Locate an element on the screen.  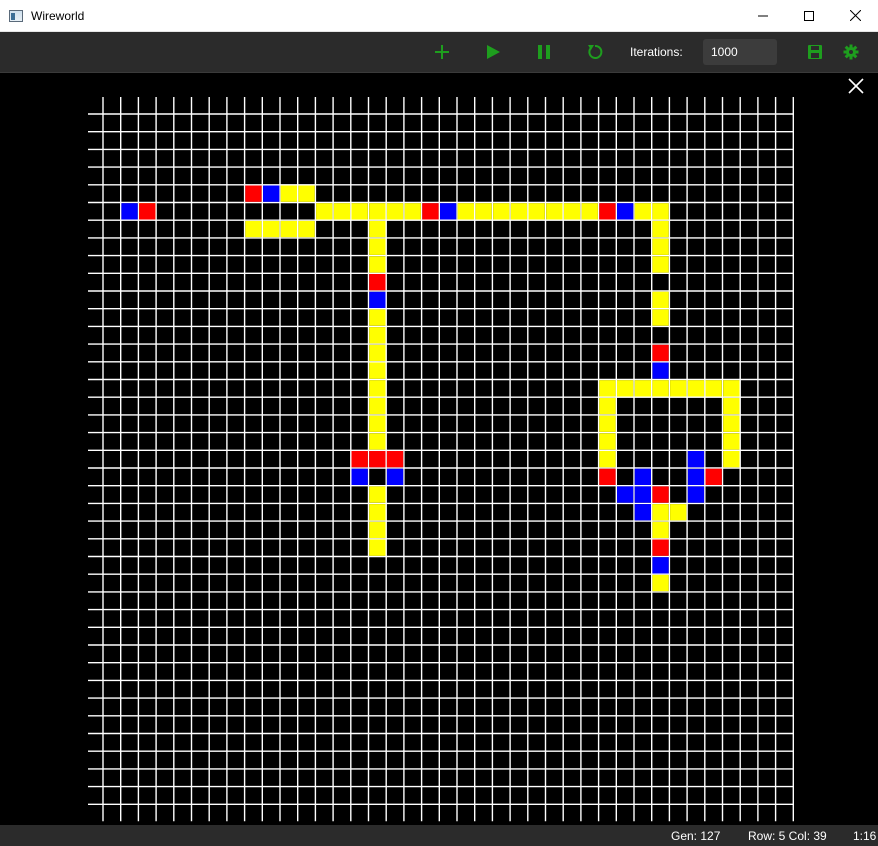
new-button is located at coordinates (442, 52).